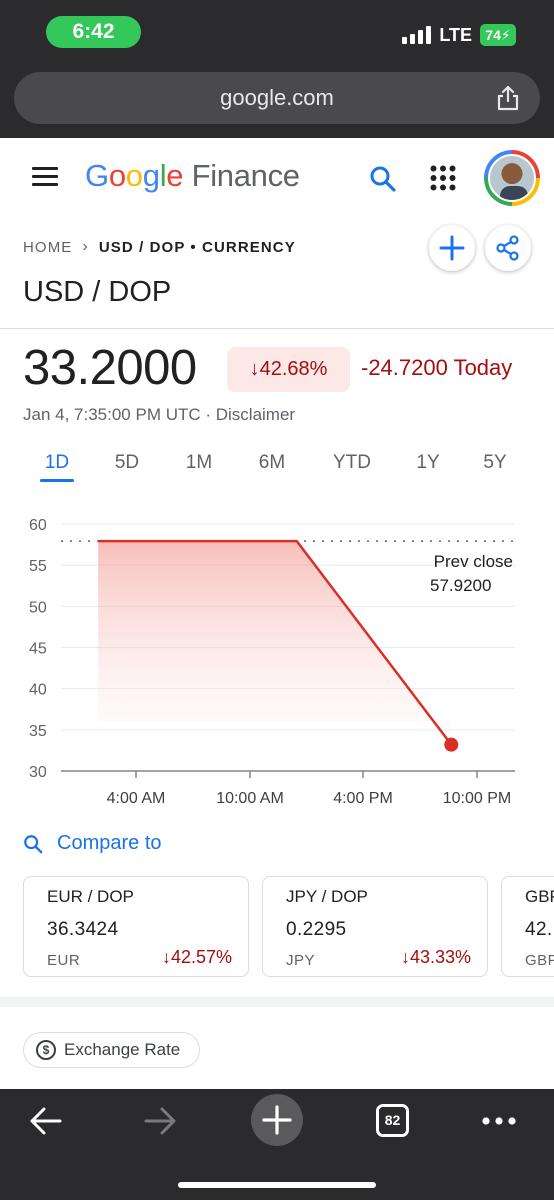 This screenshot has width=554, height=1200. Describe the element at coordinates (277, 328) in the screenshot. I see `divider` at that location.